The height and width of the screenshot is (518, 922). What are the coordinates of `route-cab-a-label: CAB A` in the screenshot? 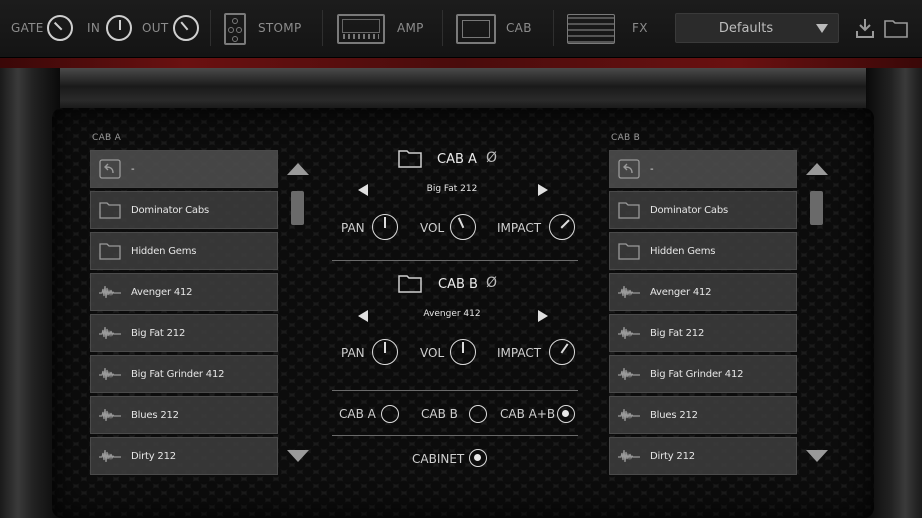 It's located at (357, 414).